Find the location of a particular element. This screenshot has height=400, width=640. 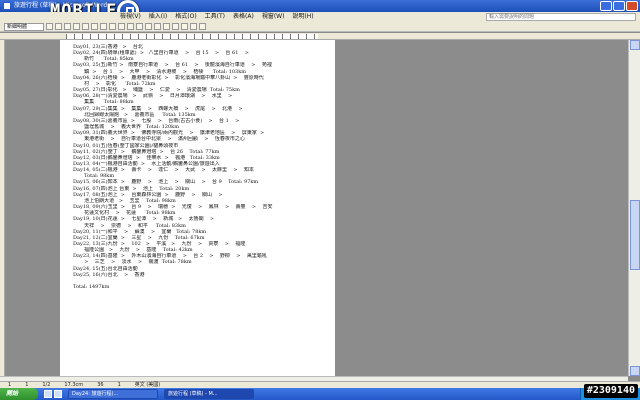

copy-icon is located at coordinates (94, 26).